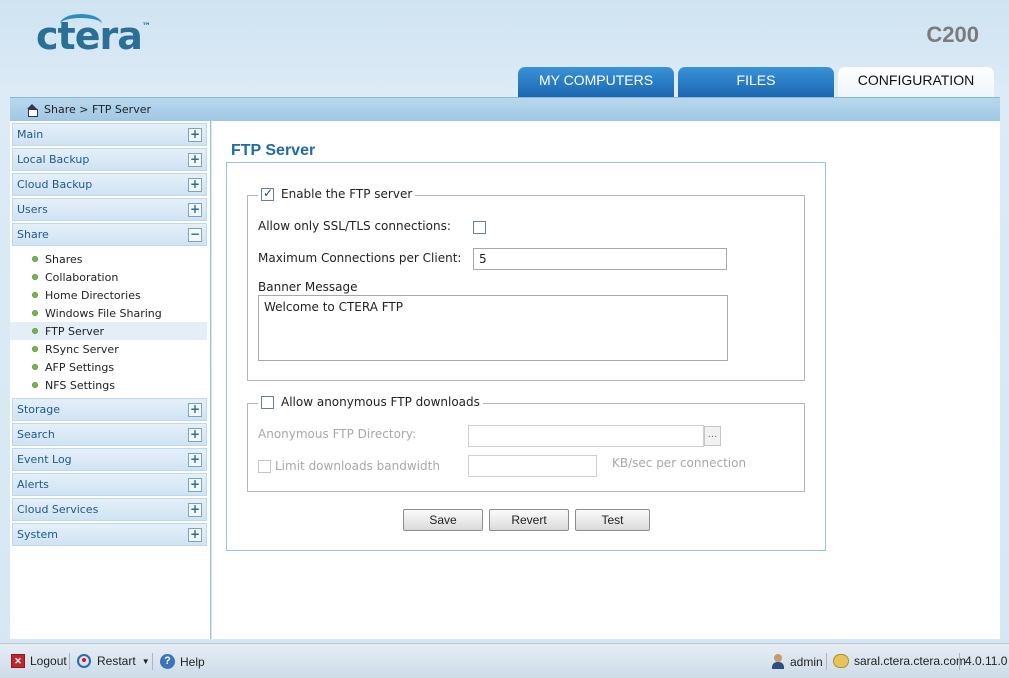 Image resolution: width=1009 pixels, height=678 pixels. I want to click on max-connections-label: Maximum Connections per Client:, so click(360, 258).